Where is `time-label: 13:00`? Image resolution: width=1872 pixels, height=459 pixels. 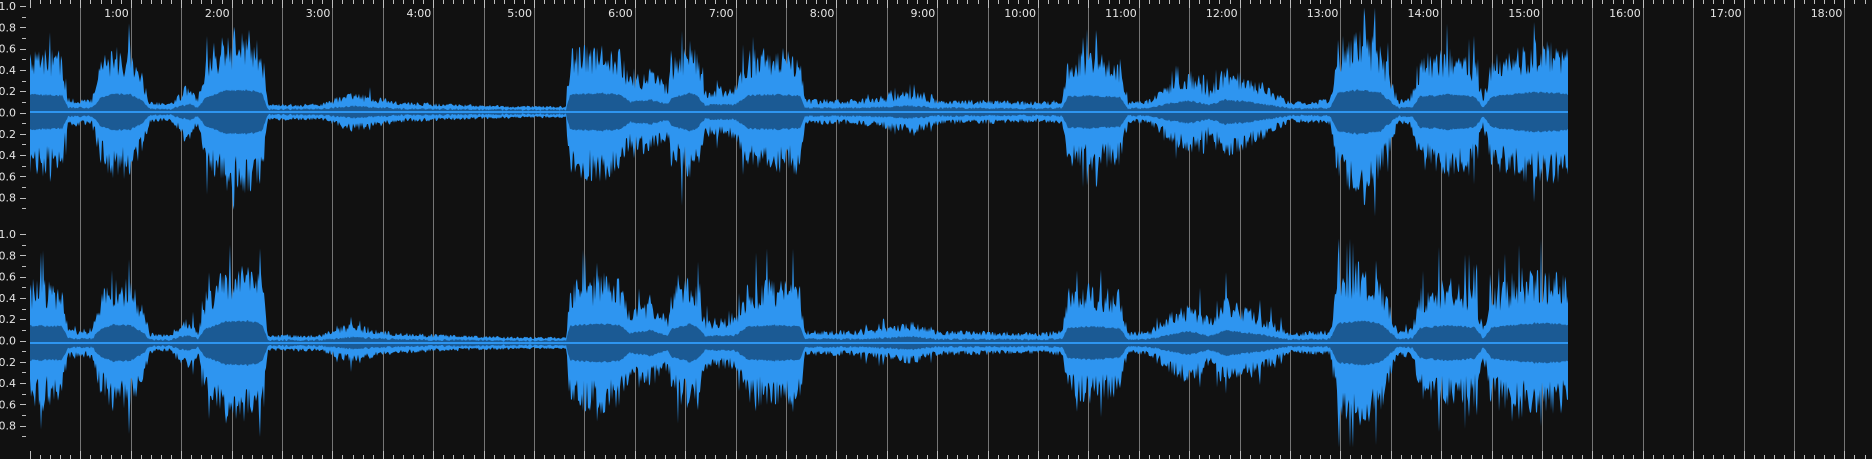
time-label: 13:00 is located at coordinates (1323, 13).